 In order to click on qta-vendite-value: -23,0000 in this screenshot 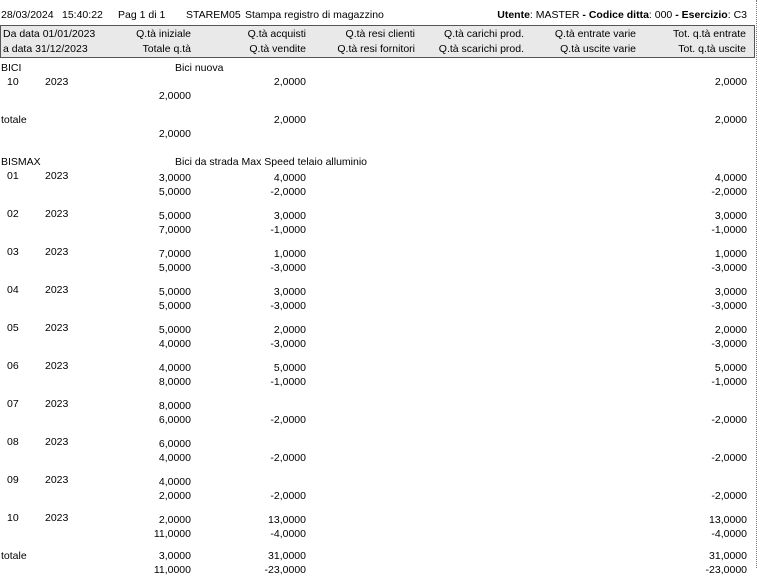, I will do `click(285, 570)`.